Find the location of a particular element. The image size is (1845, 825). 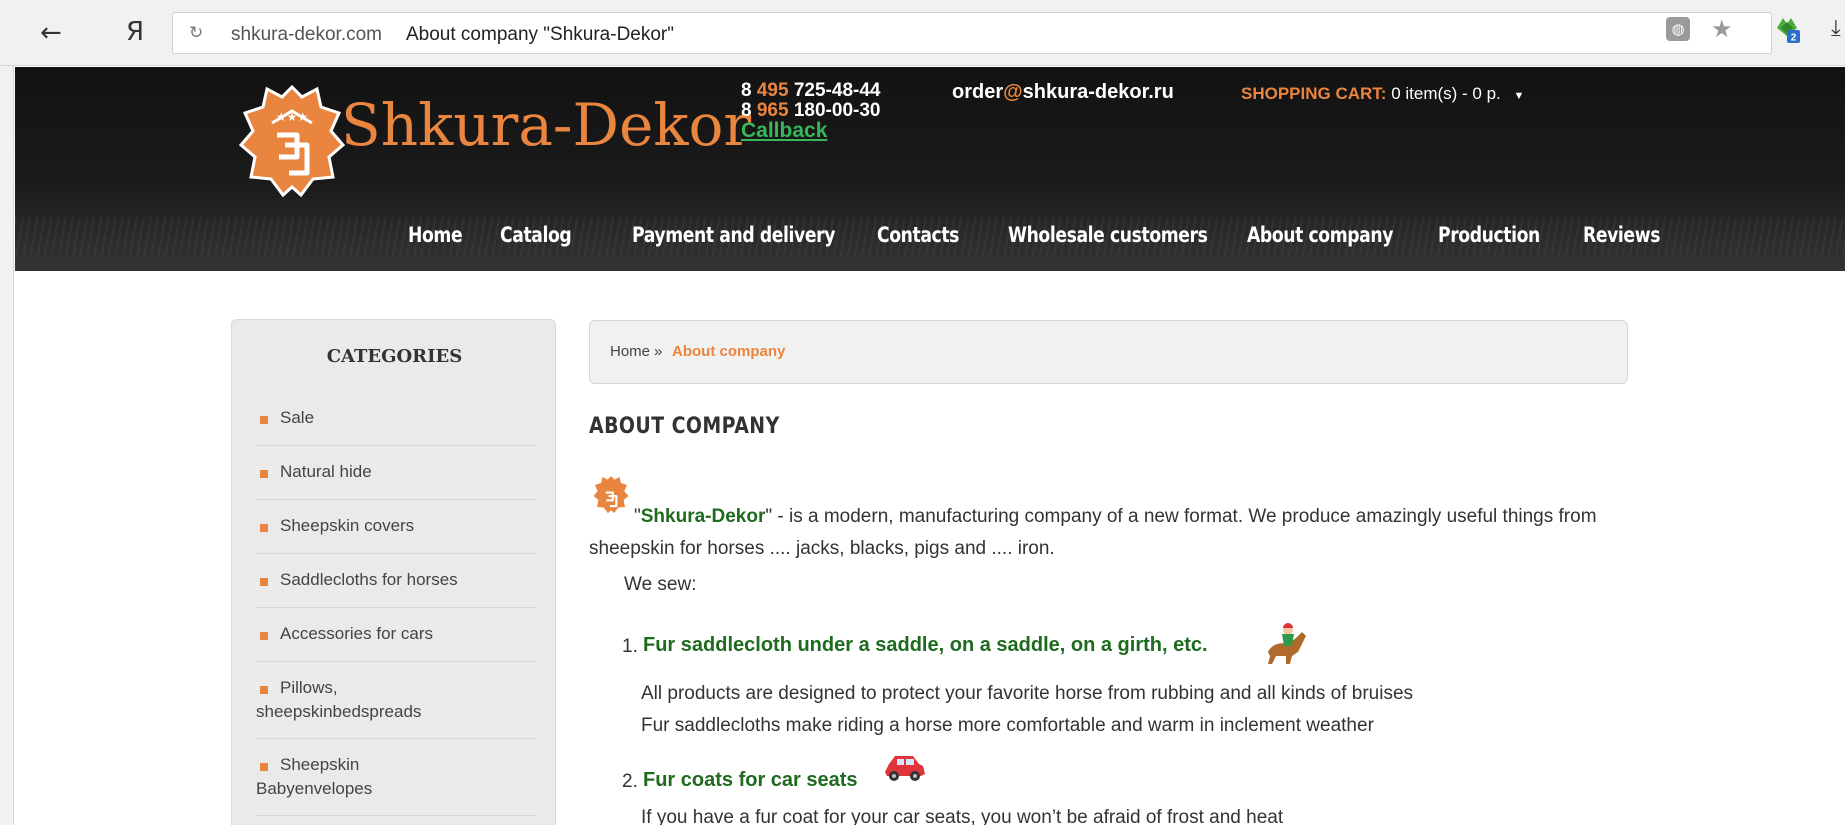

category-saddlecloths: Saddlecloths for horses is located at coordinates (396, 581).